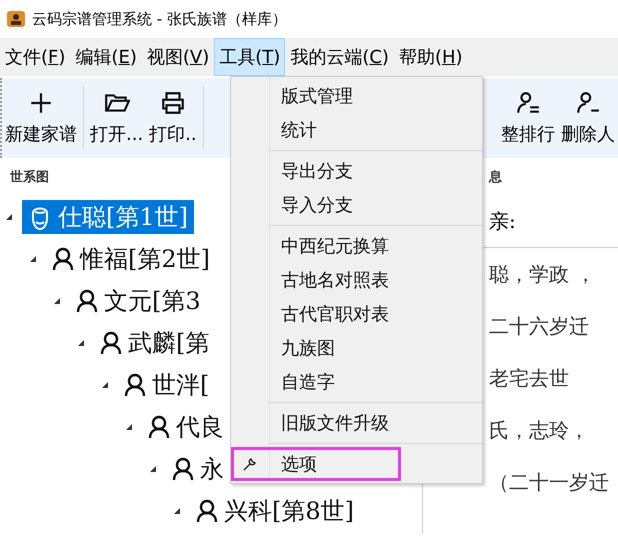 This screenshot has height=536, width=618. I want to click on info-text: 氏，志玲，, so click(539, 430).